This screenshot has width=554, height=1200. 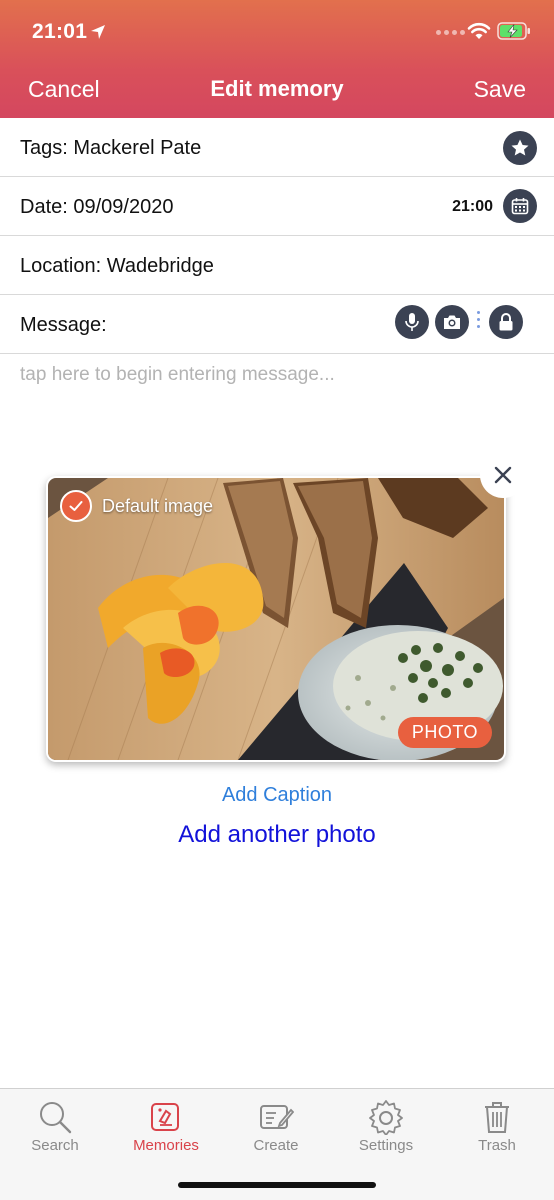 What do you see at coordinates (513, 31) in the screenshot?
I see `battery-charging-icon` at bounding box center [513, 31].